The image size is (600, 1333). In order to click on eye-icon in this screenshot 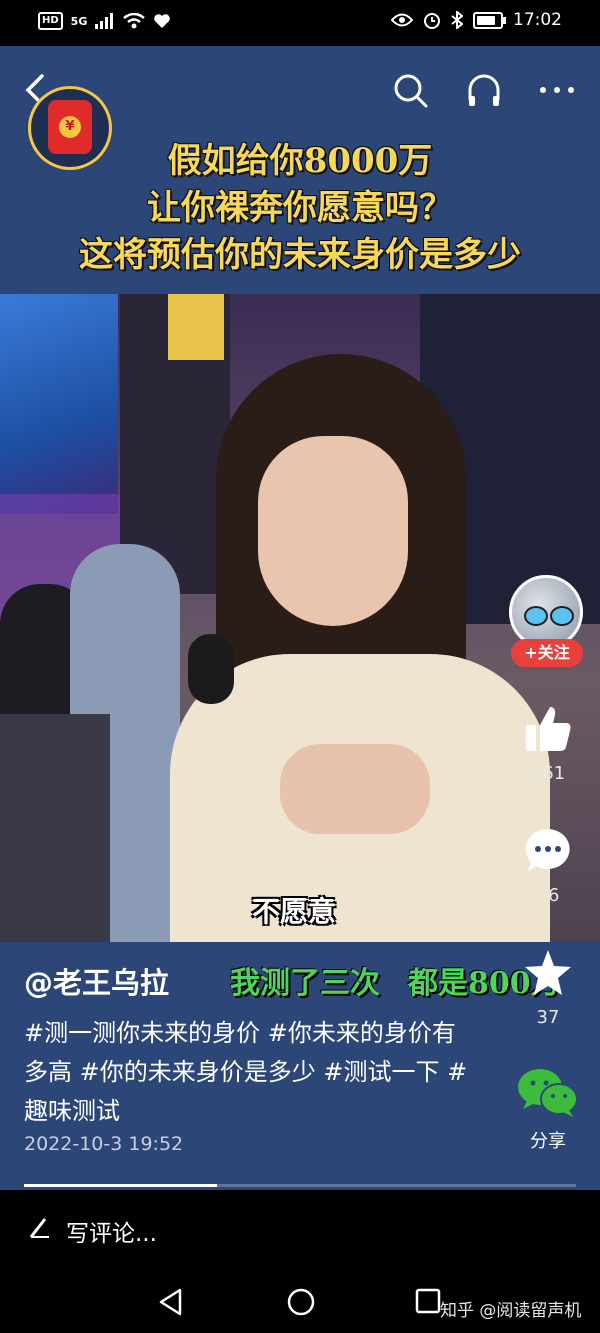, I will do `click(402, 20)`.